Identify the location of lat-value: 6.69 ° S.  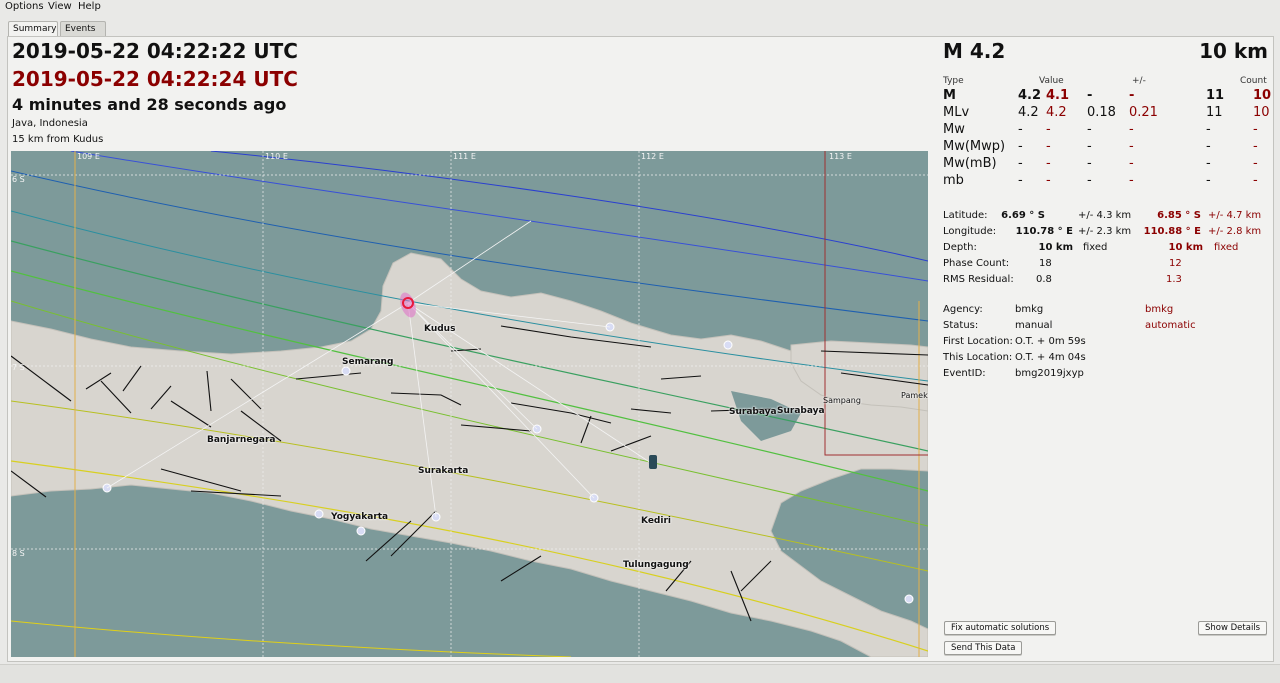
(1023, 215).